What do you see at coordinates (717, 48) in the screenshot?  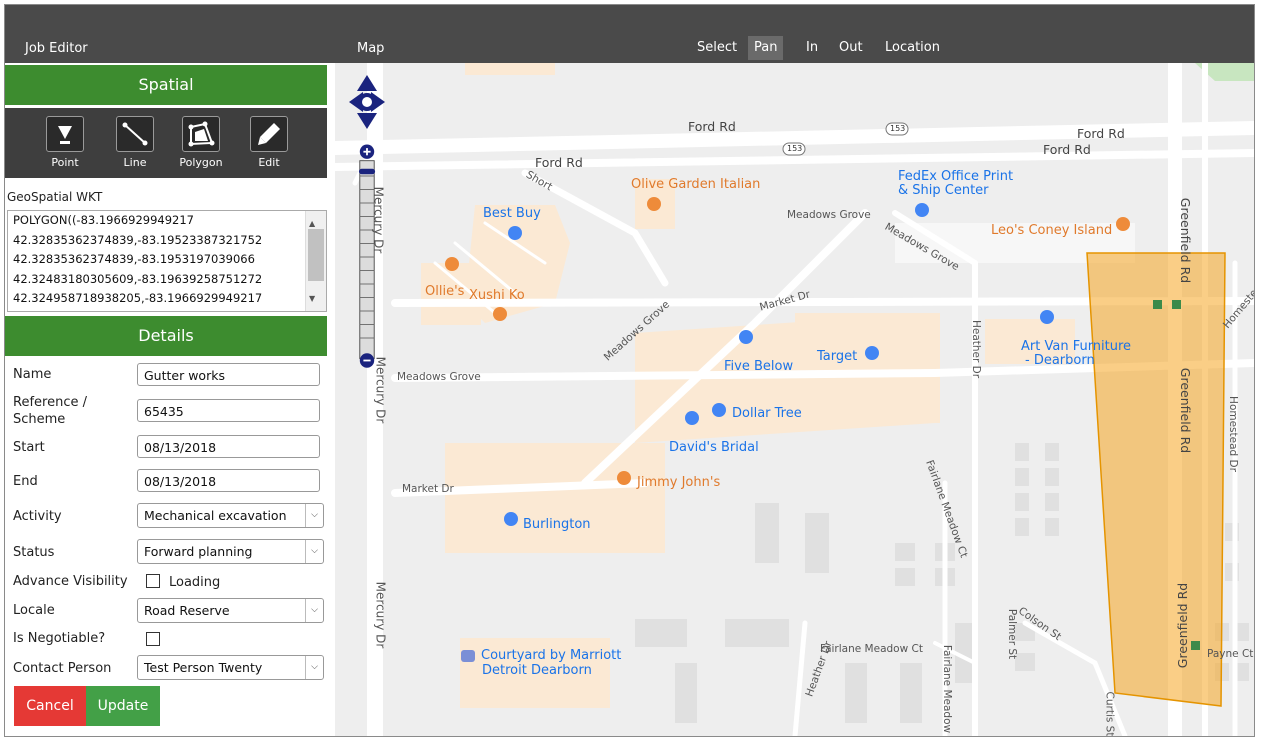 I see `tool-select: Select` at bounding box center [717, 48].